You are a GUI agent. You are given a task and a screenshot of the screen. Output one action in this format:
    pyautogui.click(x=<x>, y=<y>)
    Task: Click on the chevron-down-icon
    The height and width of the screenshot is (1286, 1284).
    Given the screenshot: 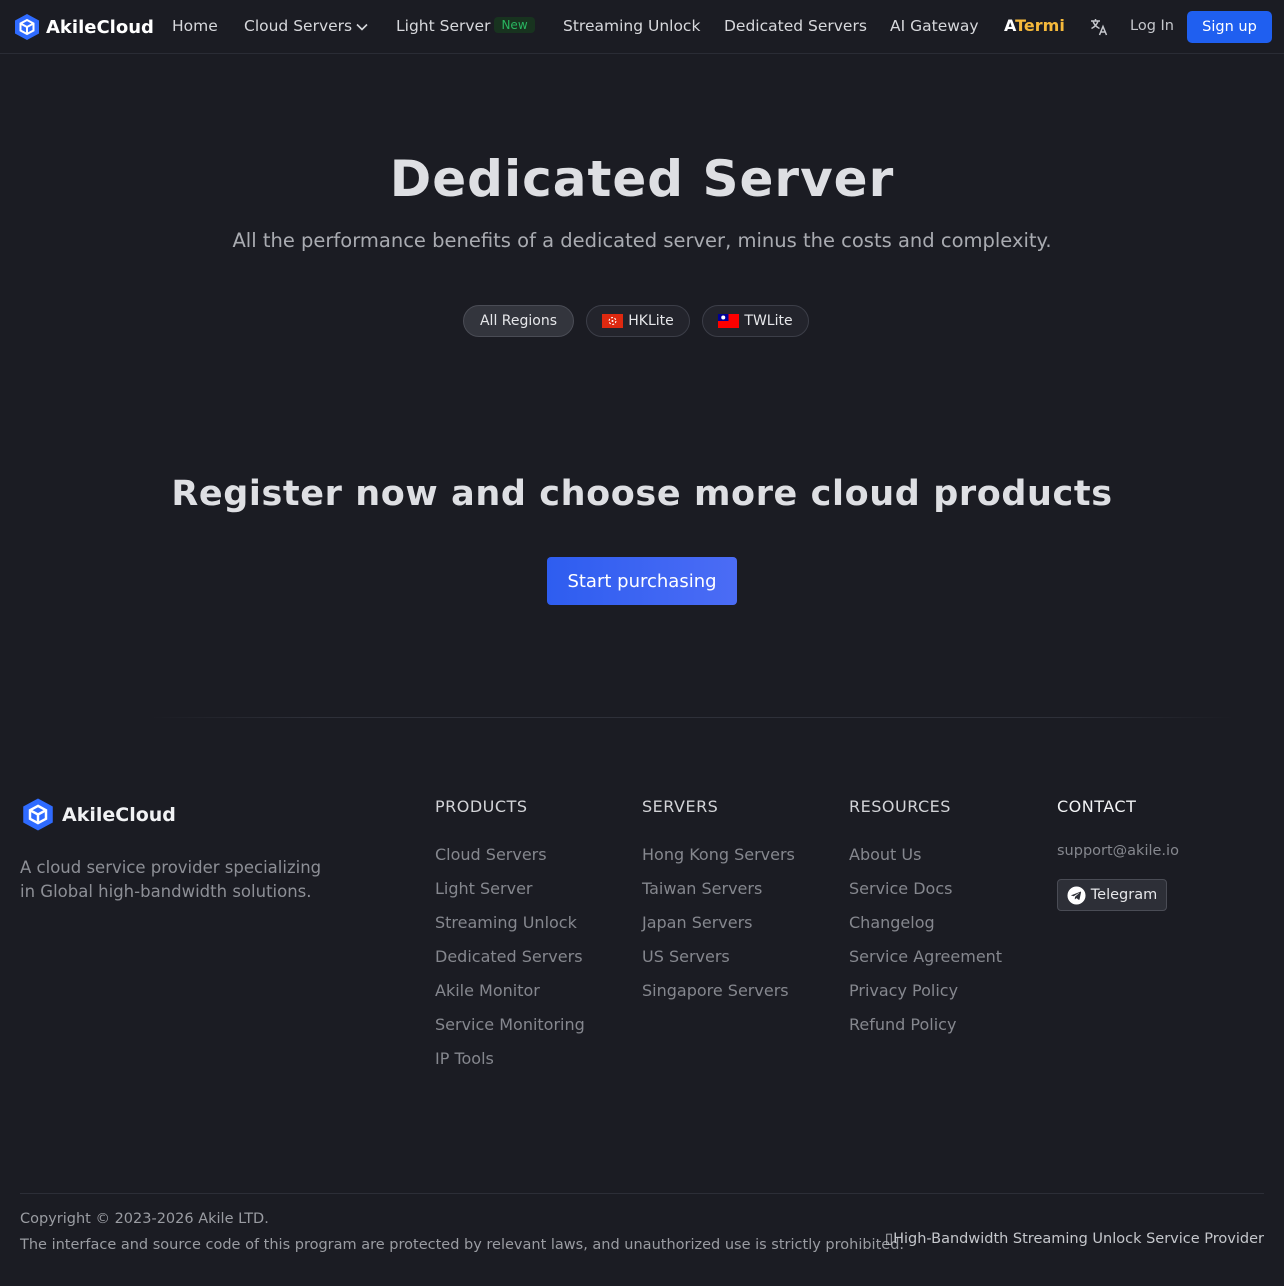 What is the action you would take?
    pyautogui.click(x=362, y=27)
    